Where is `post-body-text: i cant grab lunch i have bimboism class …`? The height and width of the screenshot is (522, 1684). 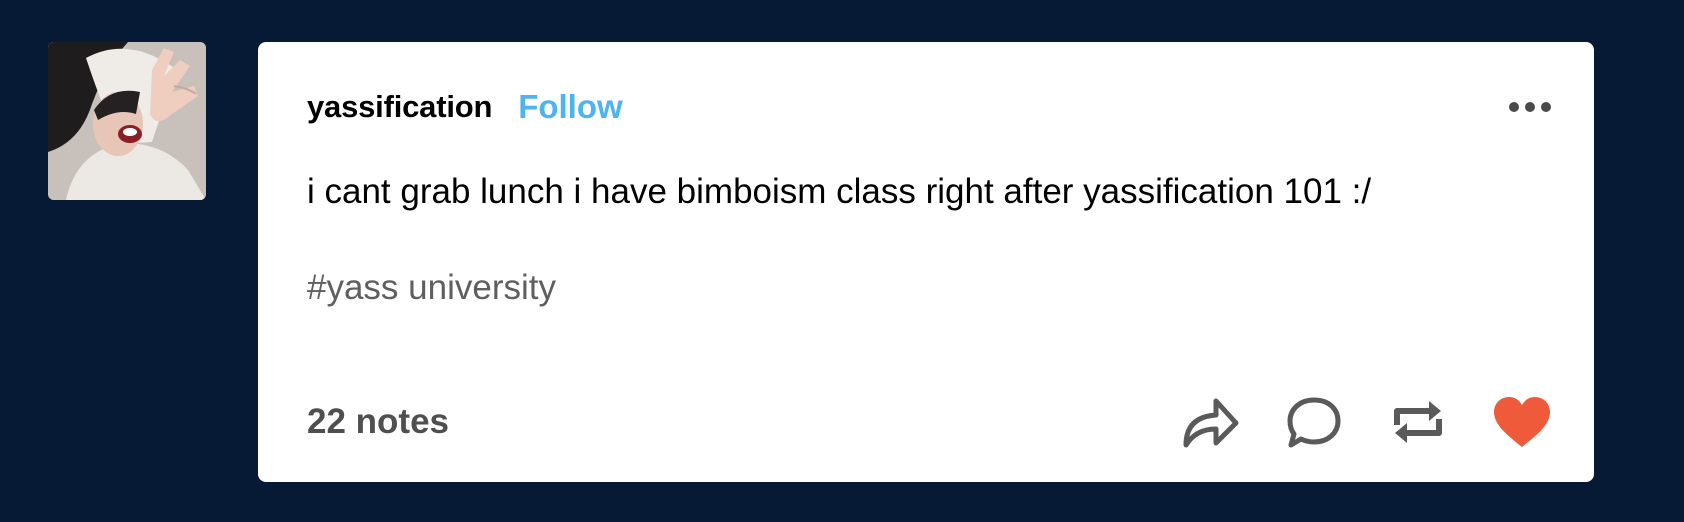
post-body-text: i cant grab lunch i have bimboism class … is located at coordinates (839, 191).